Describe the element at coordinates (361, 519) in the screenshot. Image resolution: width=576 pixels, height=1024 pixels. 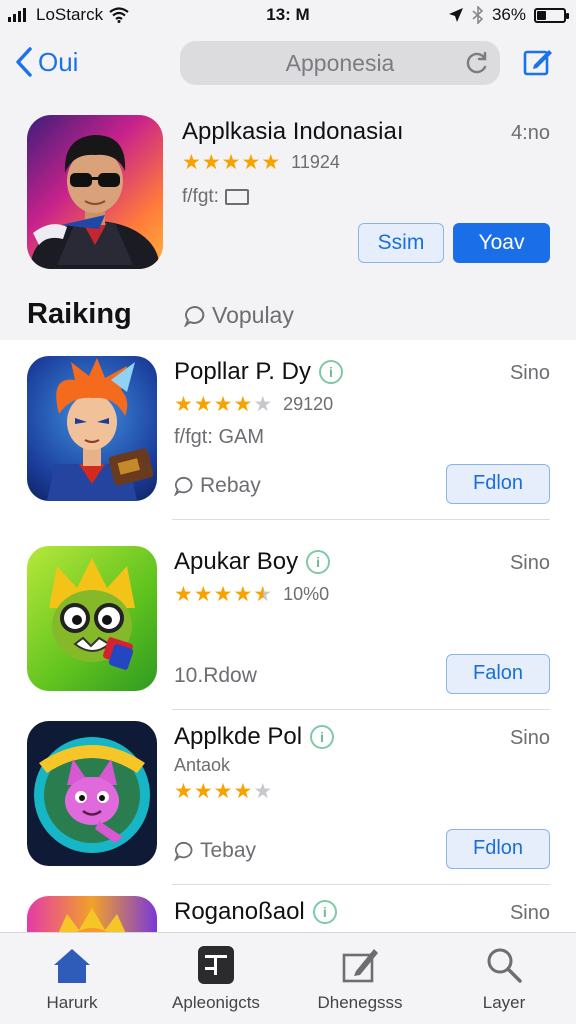
I see `divider` at that location.